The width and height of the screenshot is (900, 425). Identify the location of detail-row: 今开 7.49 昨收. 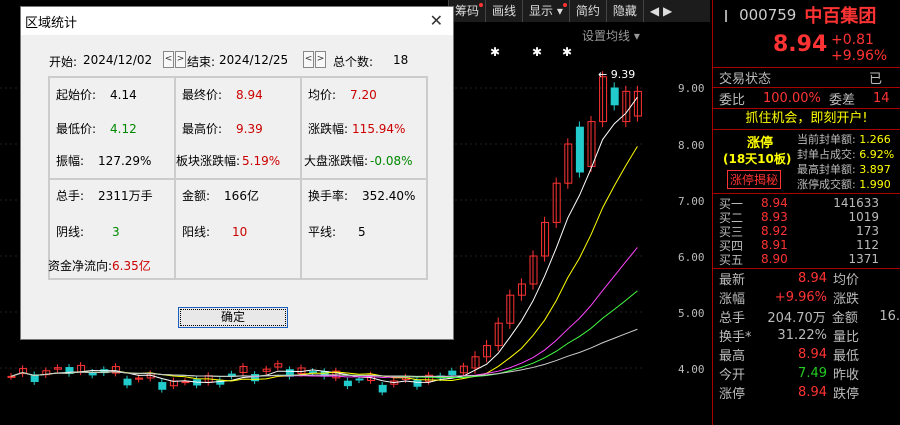
(789, 374).